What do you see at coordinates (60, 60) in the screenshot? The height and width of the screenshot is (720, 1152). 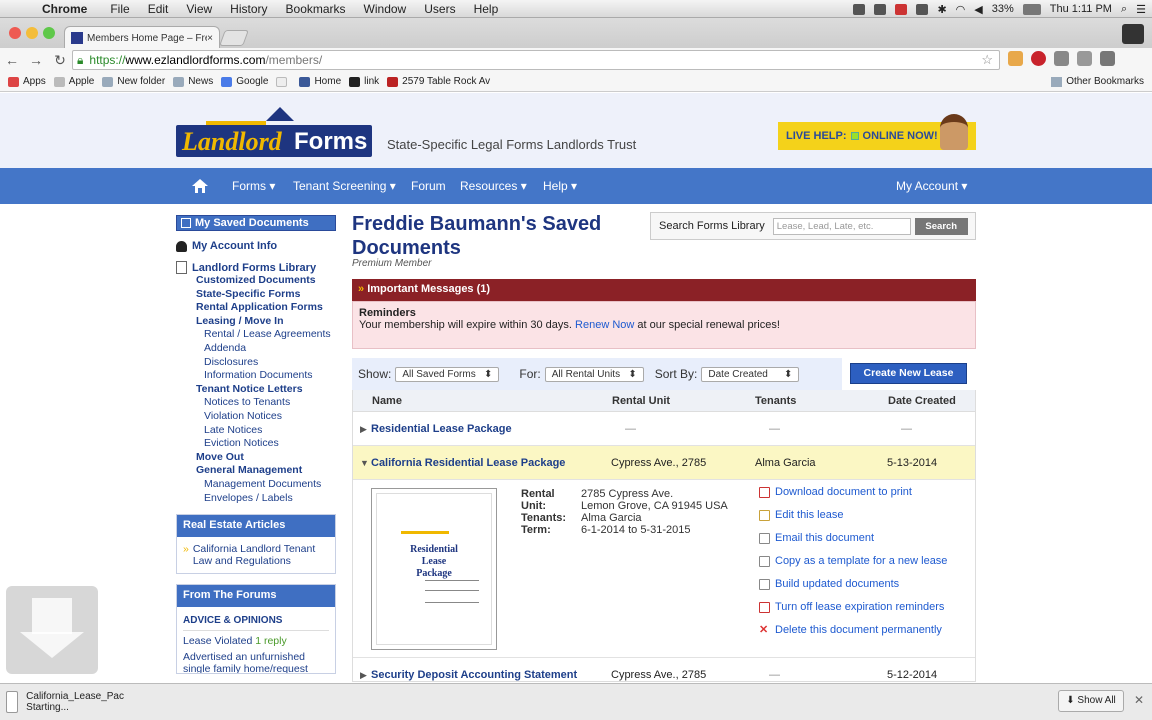 I see `reload-icon: ↻` at bounding box center [60, 60].